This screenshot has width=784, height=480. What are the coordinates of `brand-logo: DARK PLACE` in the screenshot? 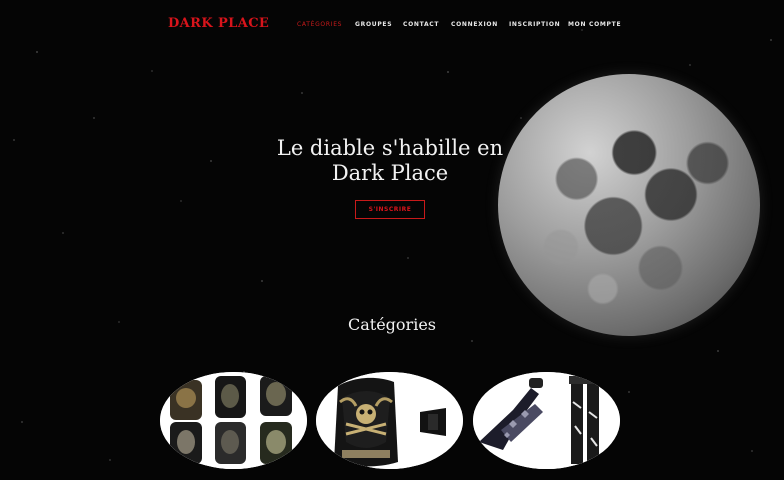 It's located at (218, 23).